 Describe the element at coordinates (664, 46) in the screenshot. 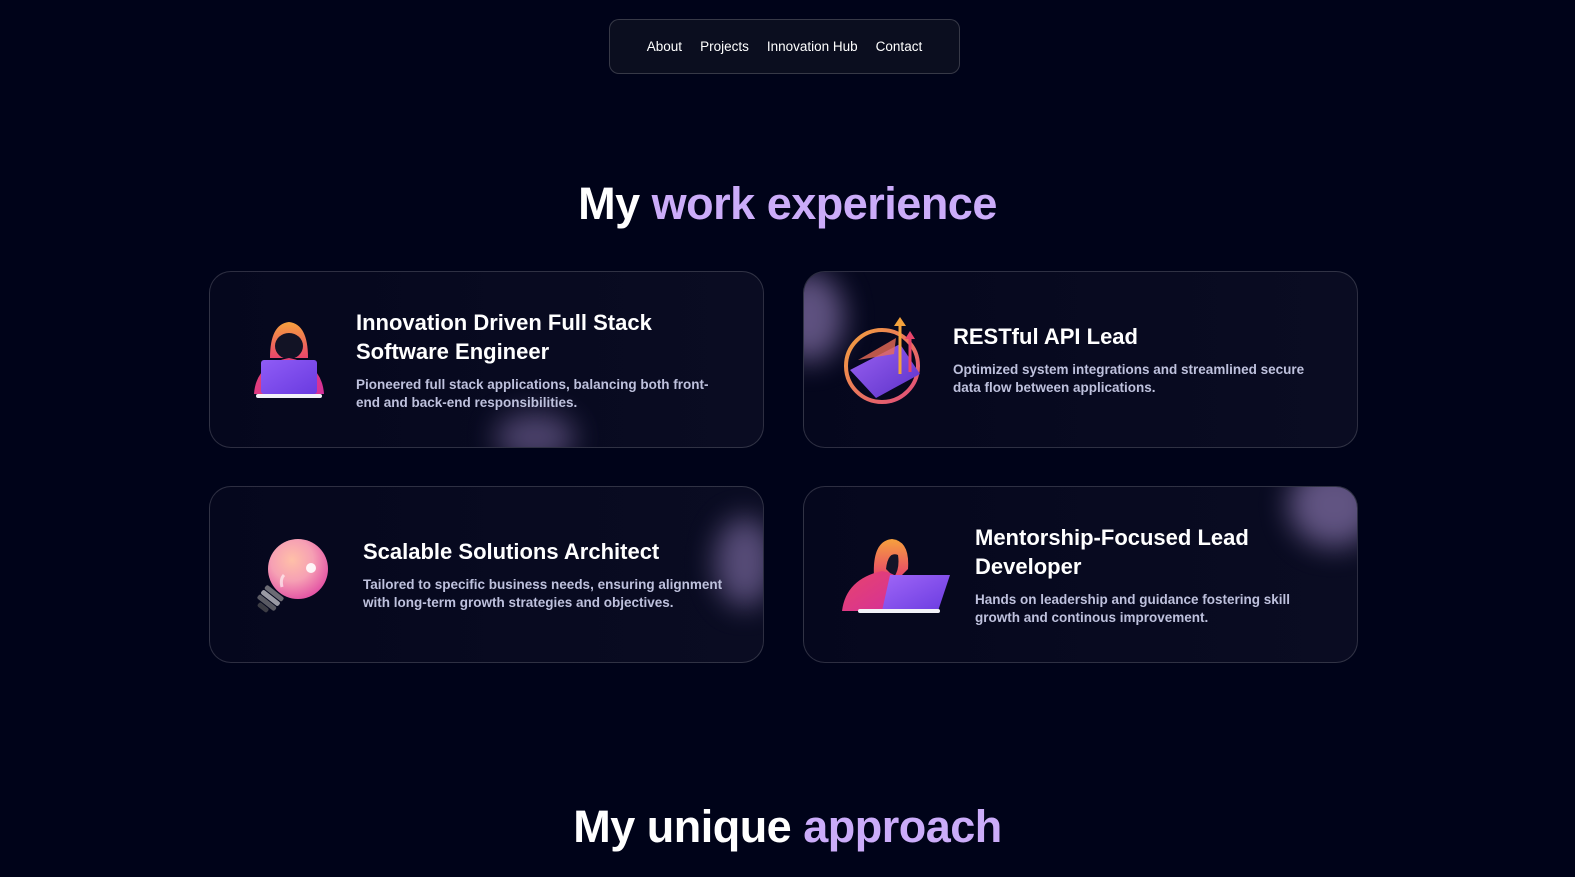

I see `nav-link-about: About` at that location.